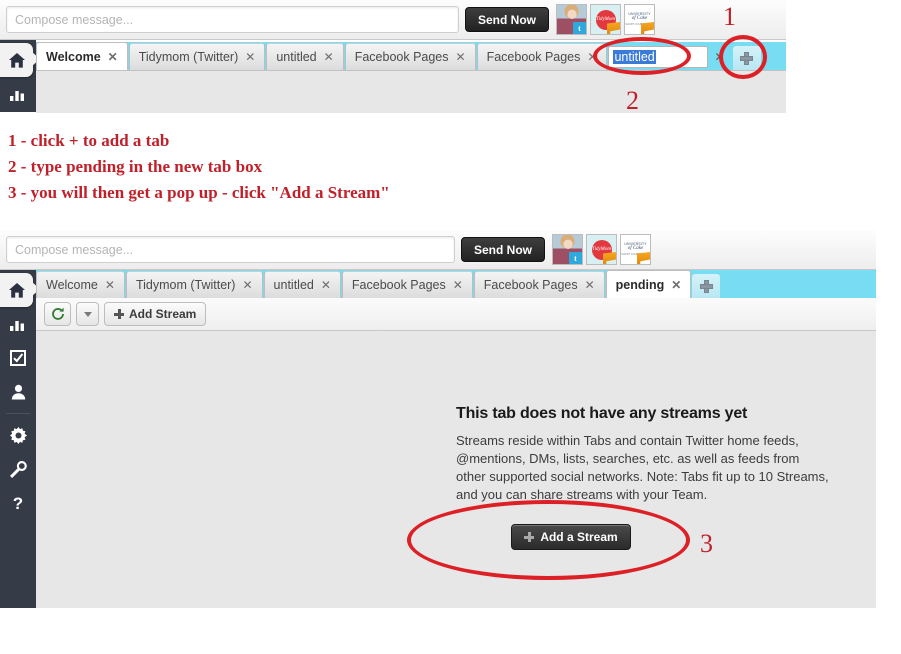  Describe the element at coordinates (548, 540) in the screenshot. I see `annotation-circle-add-a-stream` at that location.